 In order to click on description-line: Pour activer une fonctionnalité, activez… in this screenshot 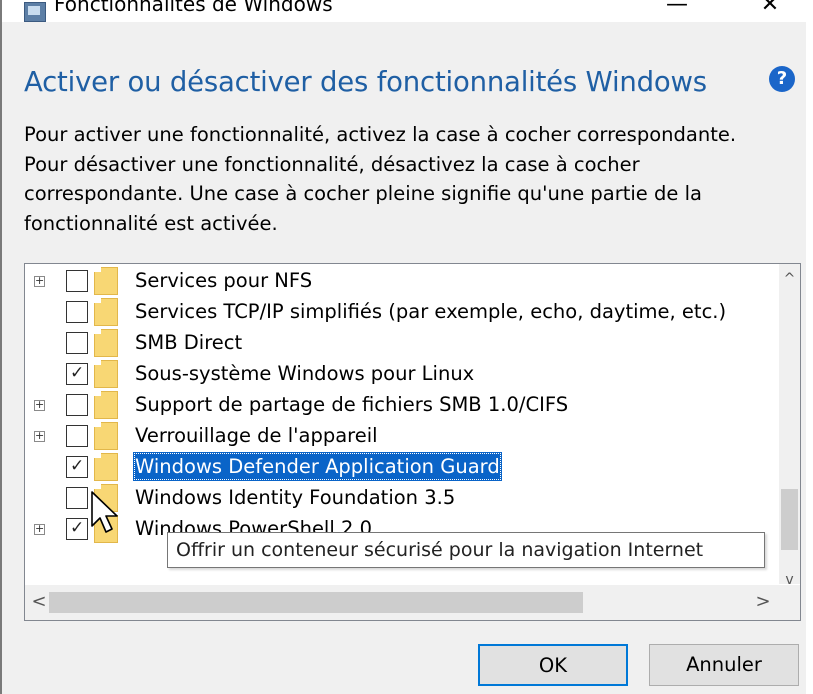, I will do `click(380, 134)`.